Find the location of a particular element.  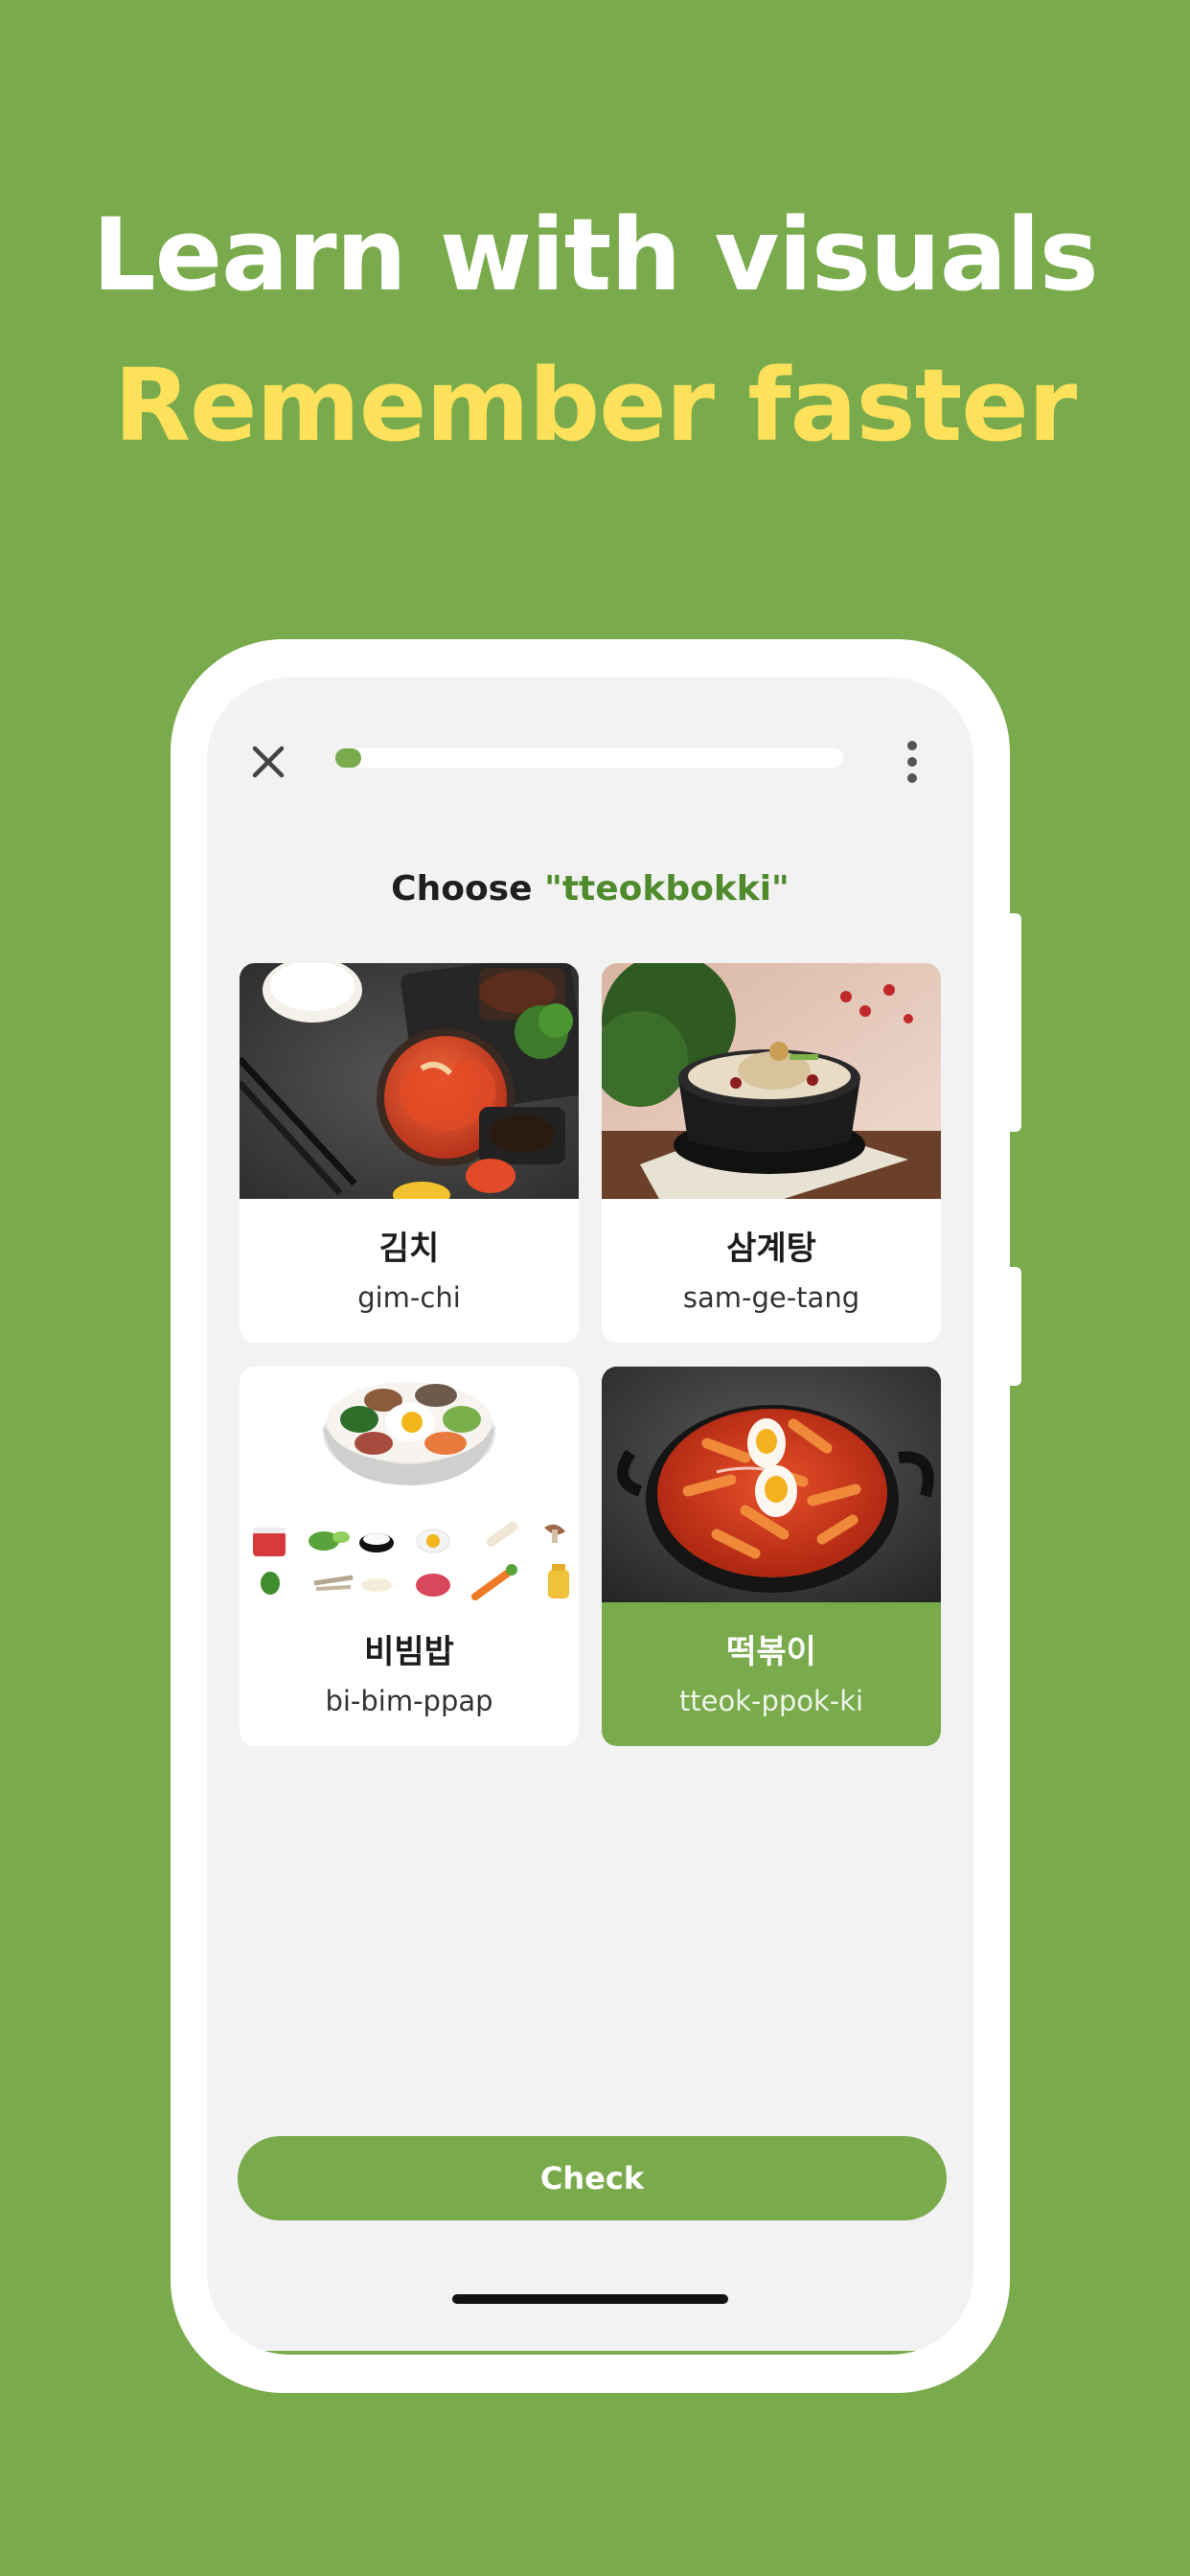

screen-bottom-accent is located at coordinates (590, 2353).